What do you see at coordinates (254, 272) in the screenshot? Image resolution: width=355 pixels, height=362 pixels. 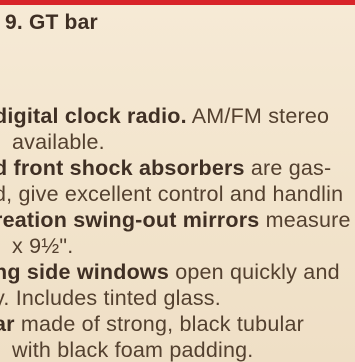 I see `feature-text: open quickly and` at bounding box center [254, 272].